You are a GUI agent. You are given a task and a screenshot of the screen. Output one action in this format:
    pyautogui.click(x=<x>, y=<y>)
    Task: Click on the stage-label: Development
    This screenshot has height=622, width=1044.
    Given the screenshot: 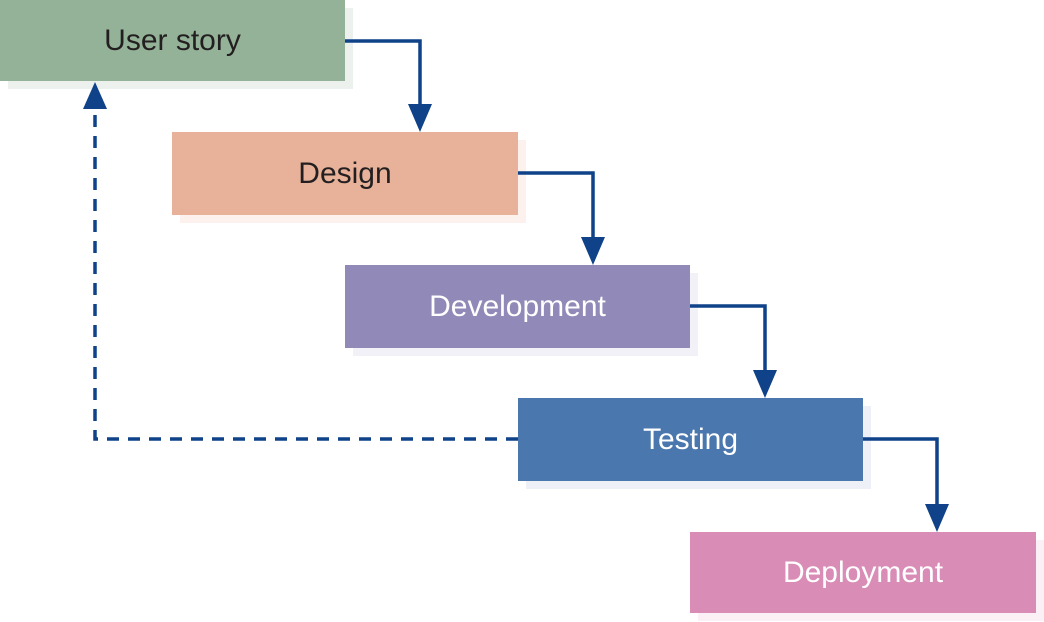 What is the action you would take?
    pyautogui.click(x=517, y=306)
    